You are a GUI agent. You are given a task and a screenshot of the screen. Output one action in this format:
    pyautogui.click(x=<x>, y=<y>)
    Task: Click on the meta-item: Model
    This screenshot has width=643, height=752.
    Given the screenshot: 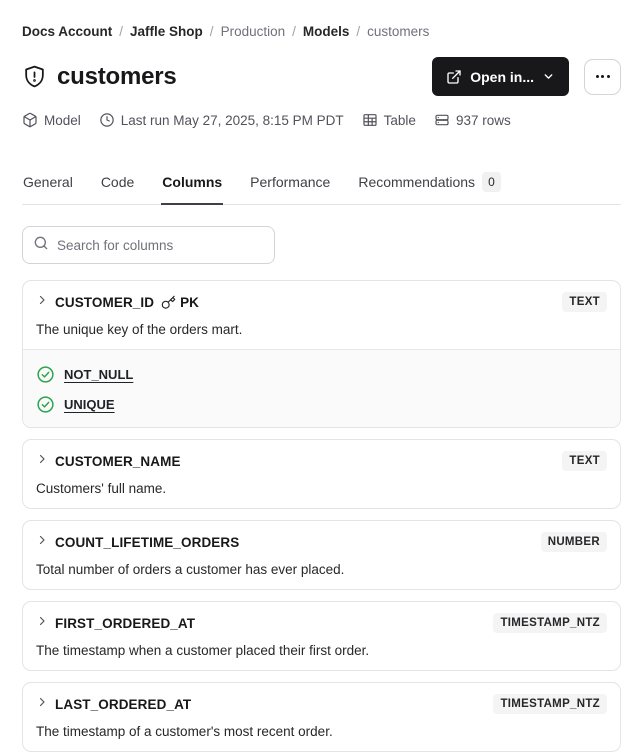 What is the action you would take?
    pyautogui.click(x=51, y=120)
    